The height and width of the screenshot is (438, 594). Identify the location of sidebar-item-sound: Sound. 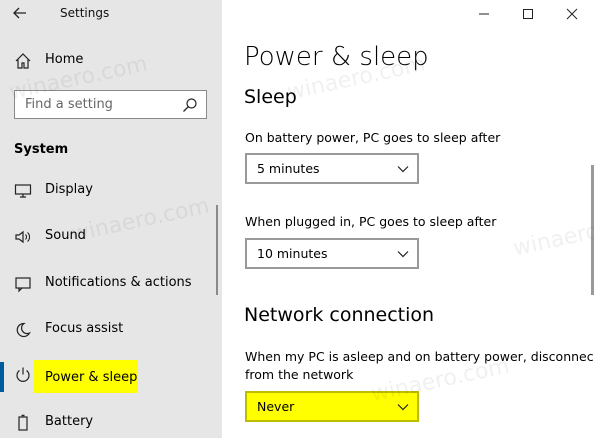
(111, 236).